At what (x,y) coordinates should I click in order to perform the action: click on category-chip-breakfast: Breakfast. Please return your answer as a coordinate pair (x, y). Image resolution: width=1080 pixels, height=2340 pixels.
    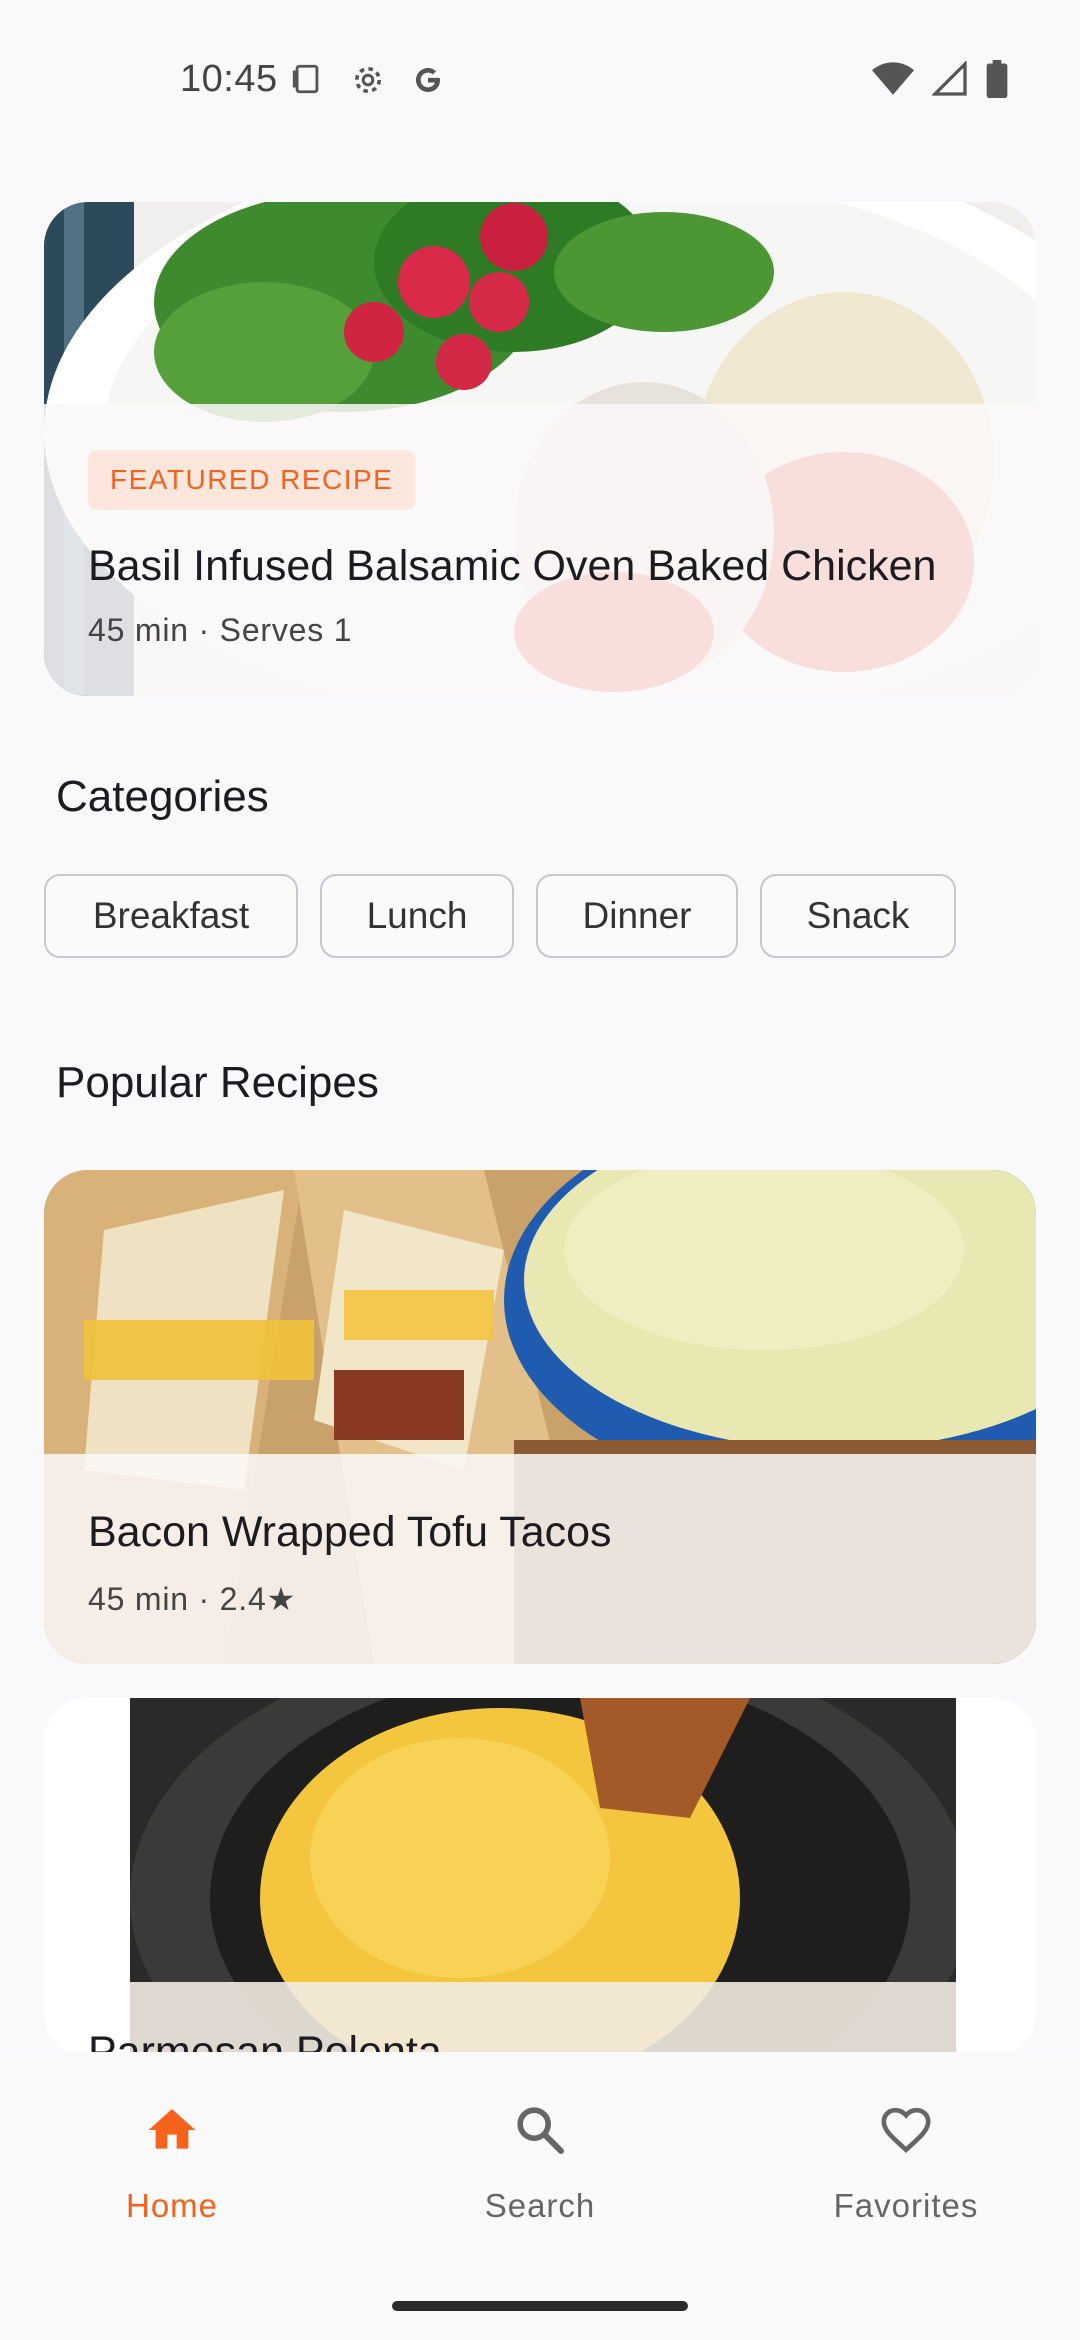
    Looking at the image, I should click on (171, 916).